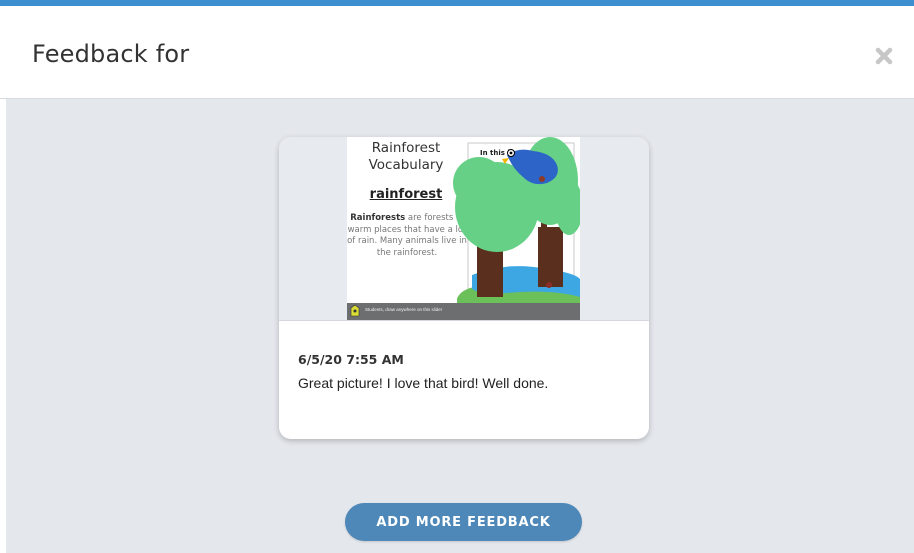 This screenshot has width=914, height=553. I want to click on close-x-icon, so click(884, 56).